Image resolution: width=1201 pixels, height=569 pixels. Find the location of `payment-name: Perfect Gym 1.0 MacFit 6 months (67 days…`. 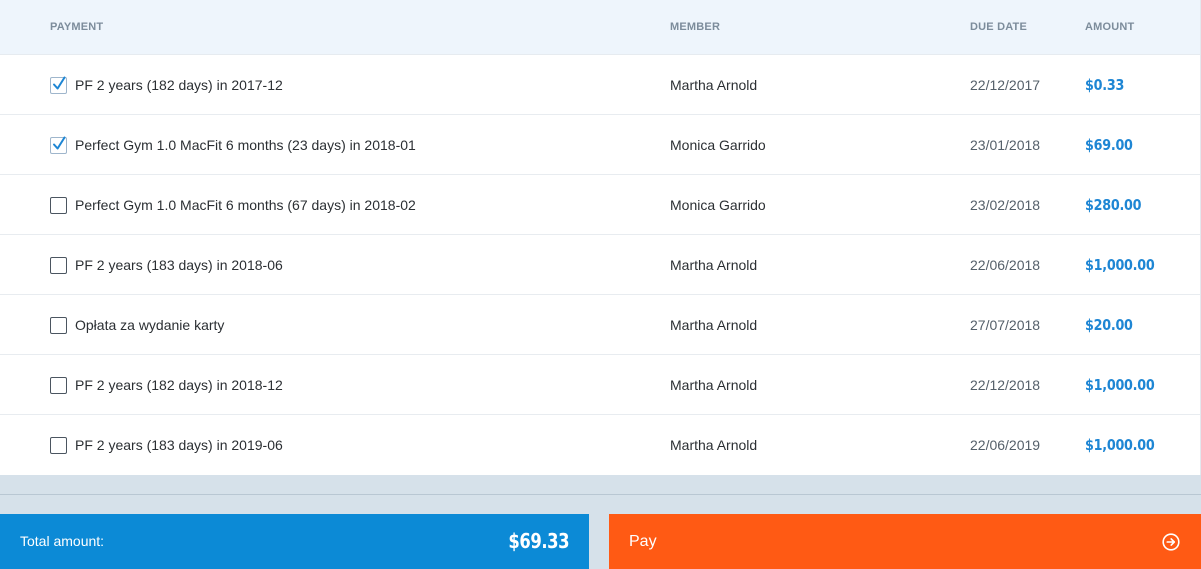

payment-name: Perfect Gym 1.0 MacFit 6 months (67 days… is located at coordinates (245, 205).